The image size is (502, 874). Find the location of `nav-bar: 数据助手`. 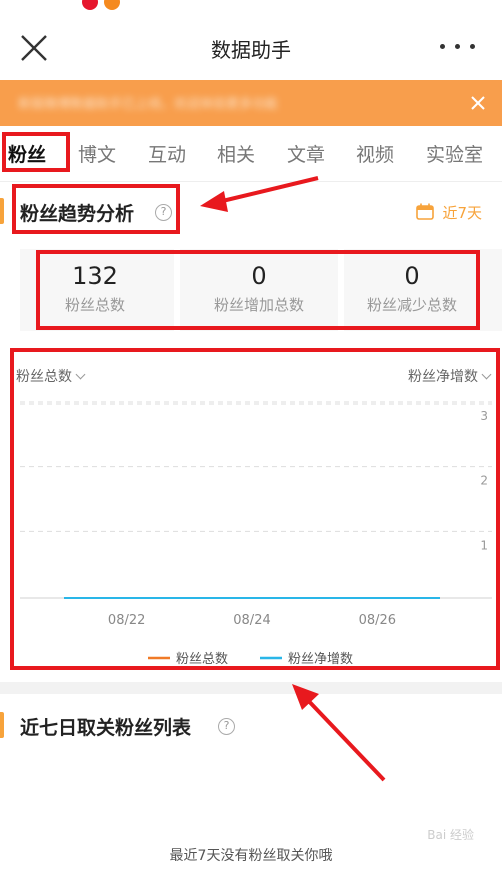

nav-bar: 数据助手 is located at coordinates (251, 47).